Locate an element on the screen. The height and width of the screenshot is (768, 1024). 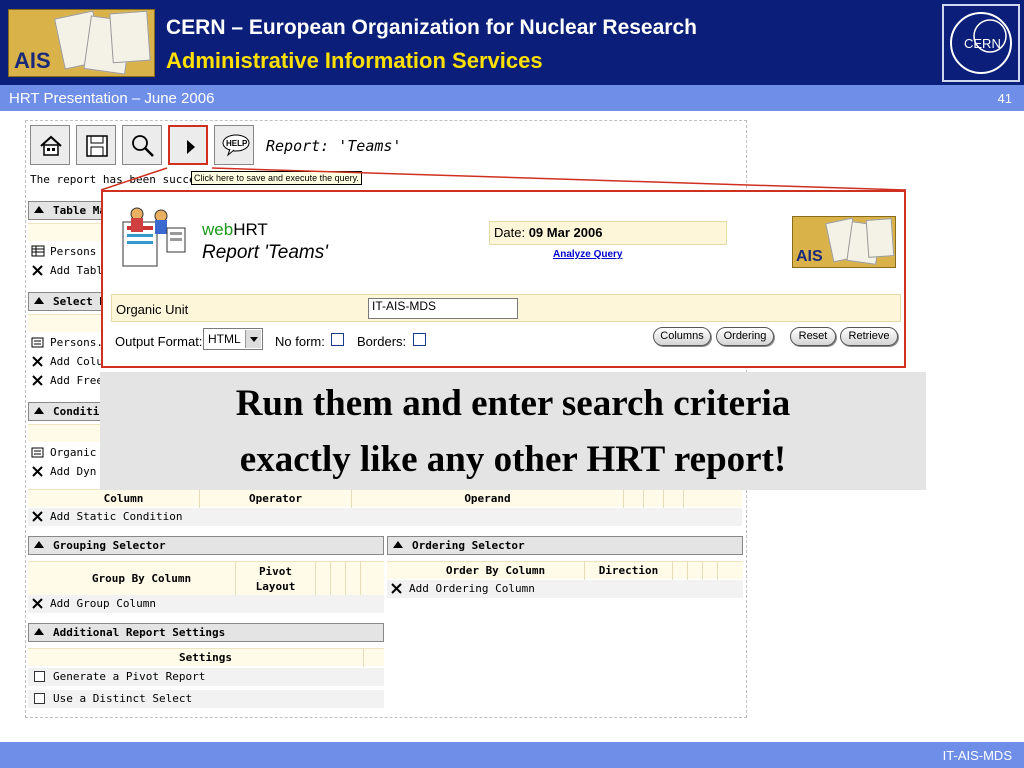
retrieve-button: Retrieve is located at coordinates (869, 336).